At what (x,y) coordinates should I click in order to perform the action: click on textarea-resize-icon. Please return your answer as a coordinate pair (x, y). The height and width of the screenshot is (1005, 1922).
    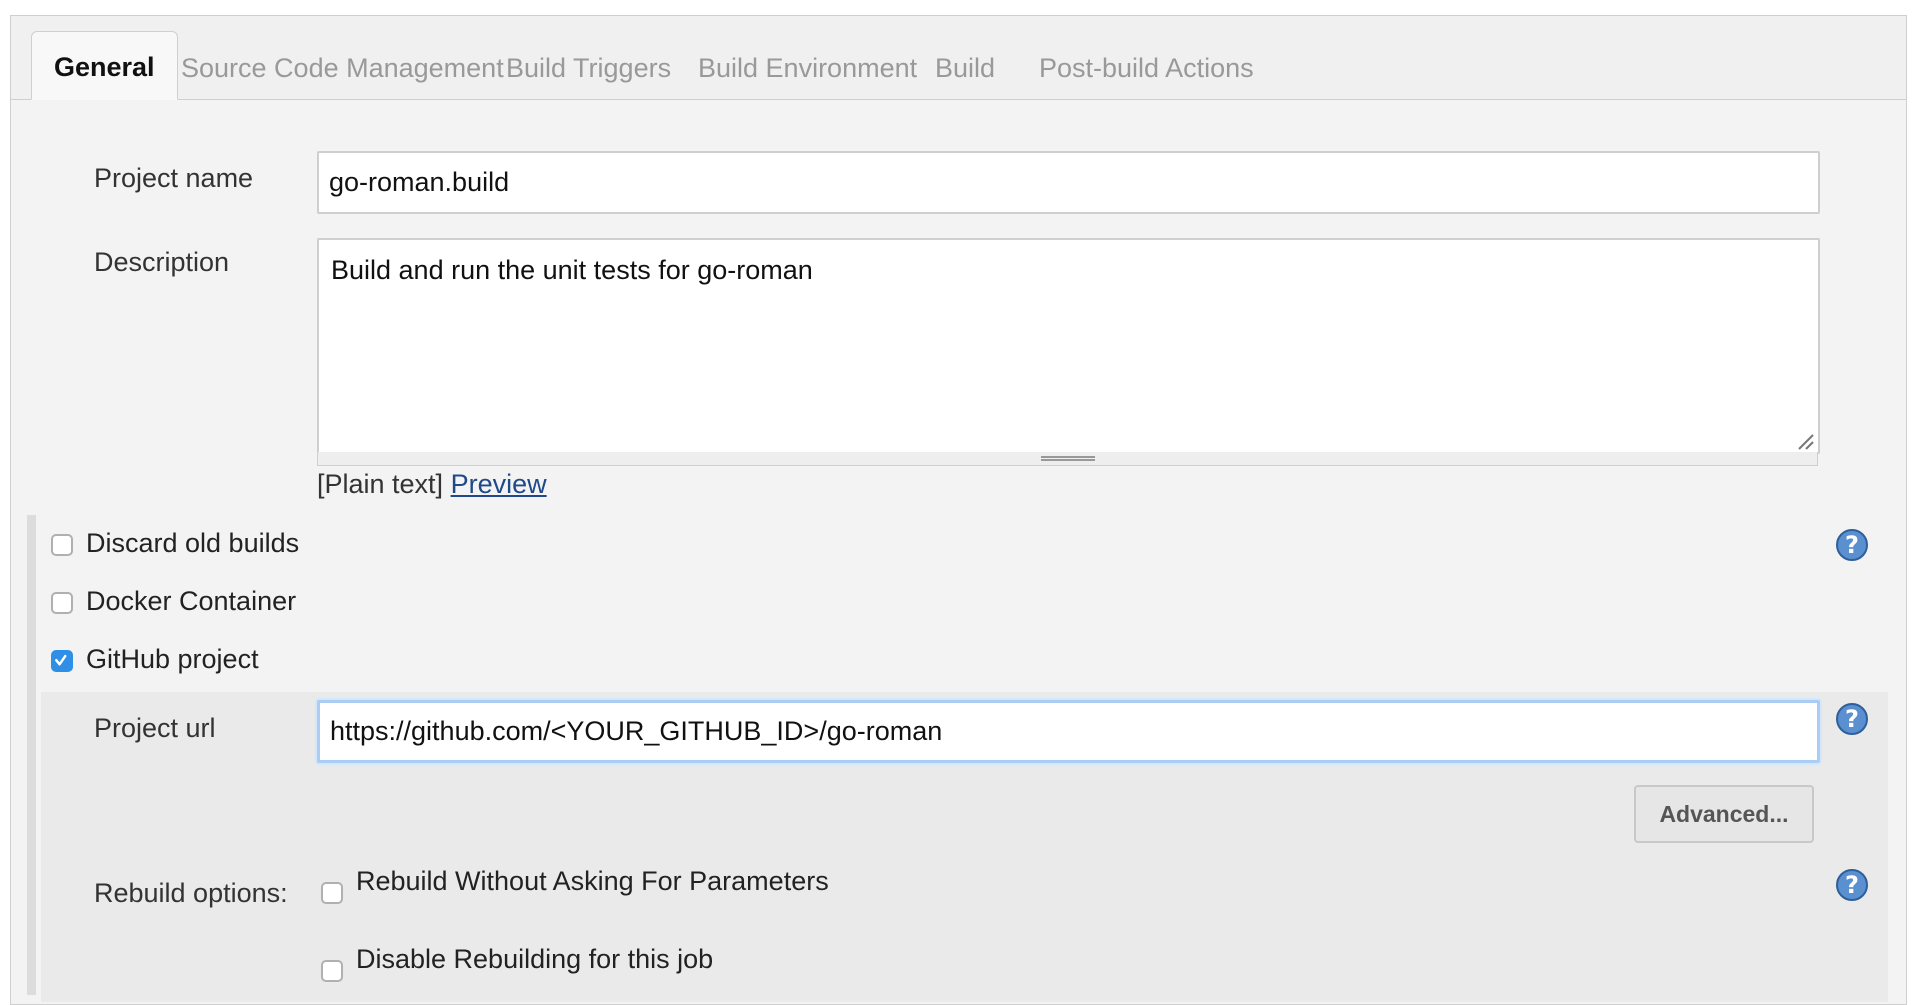
    Looking at the image, I should click on (1805, 441).